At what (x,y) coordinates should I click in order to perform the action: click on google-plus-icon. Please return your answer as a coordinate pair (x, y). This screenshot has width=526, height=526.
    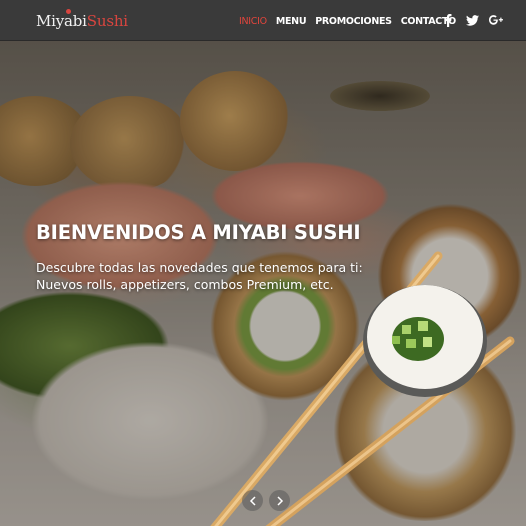
    Looking at the image, I should click on (496, 20).